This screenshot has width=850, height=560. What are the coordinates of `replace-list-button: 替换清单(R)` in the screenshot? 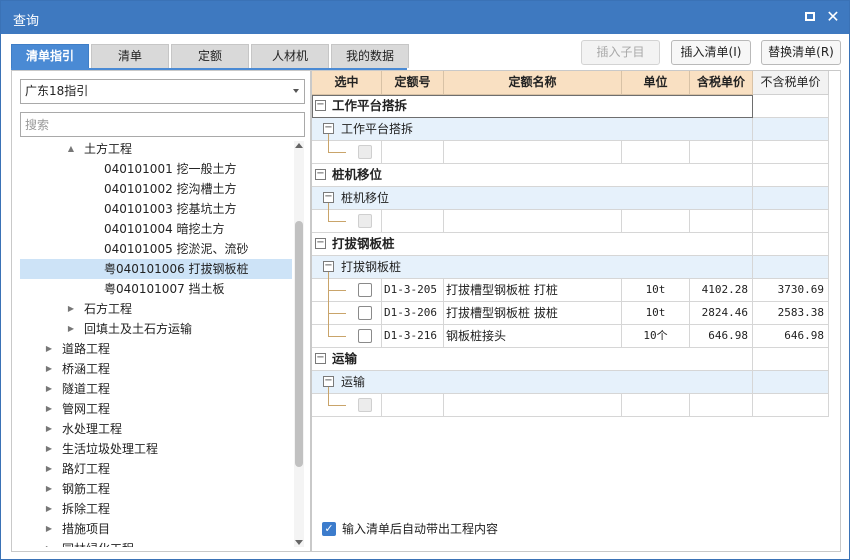 It's located at (801, 52).